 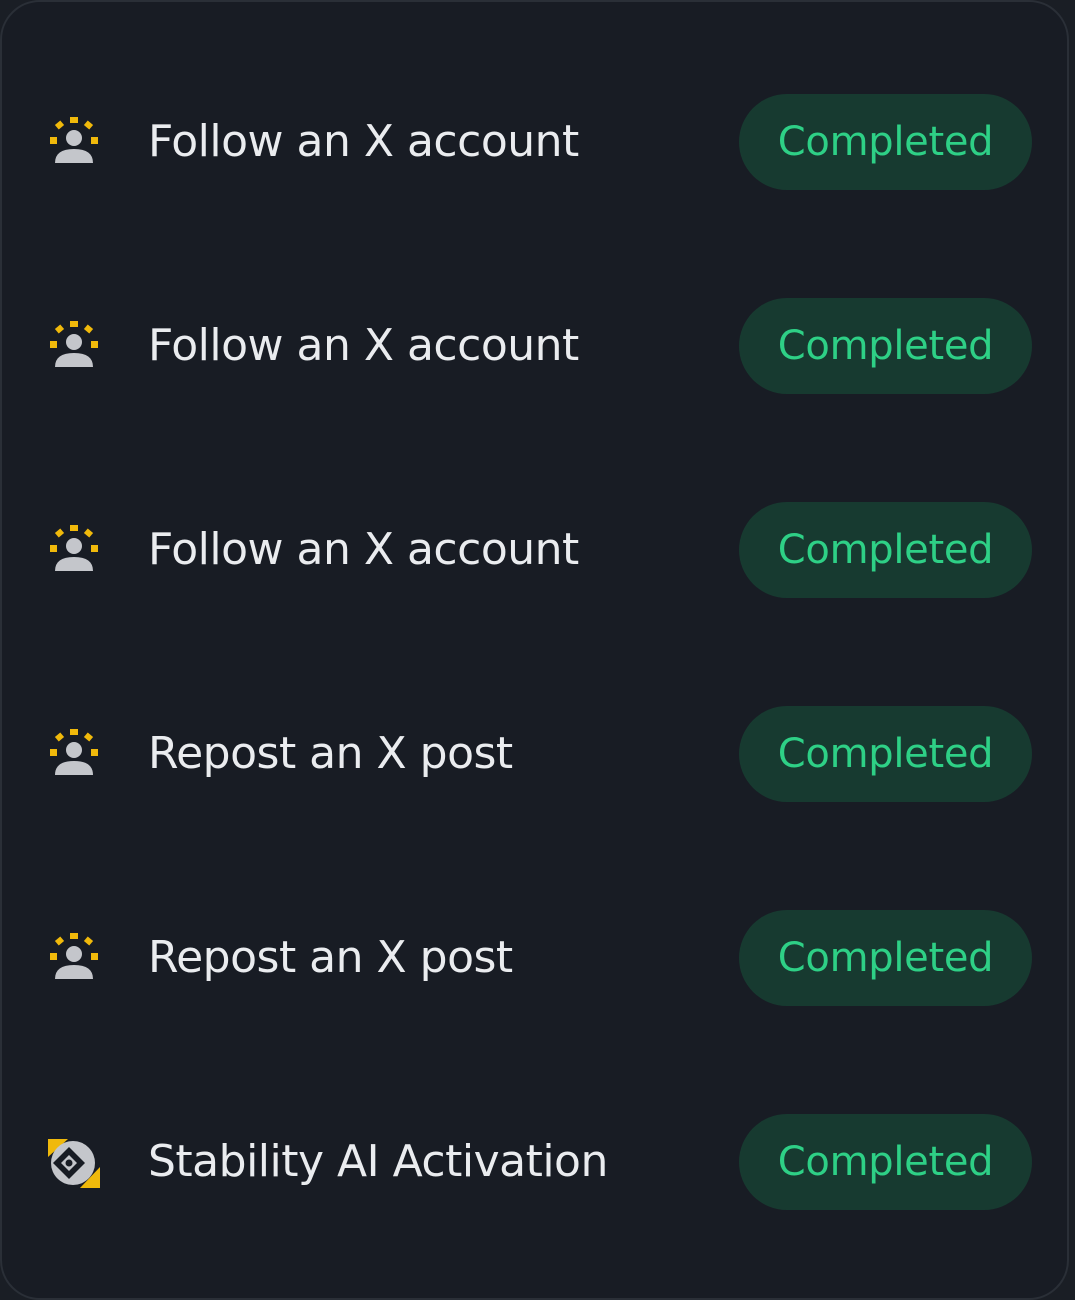 What do you see at coordinates (378, 1161) in the screenshot?
I see `task-label: Stability AI Activation` at bounding box center [378, 1161].